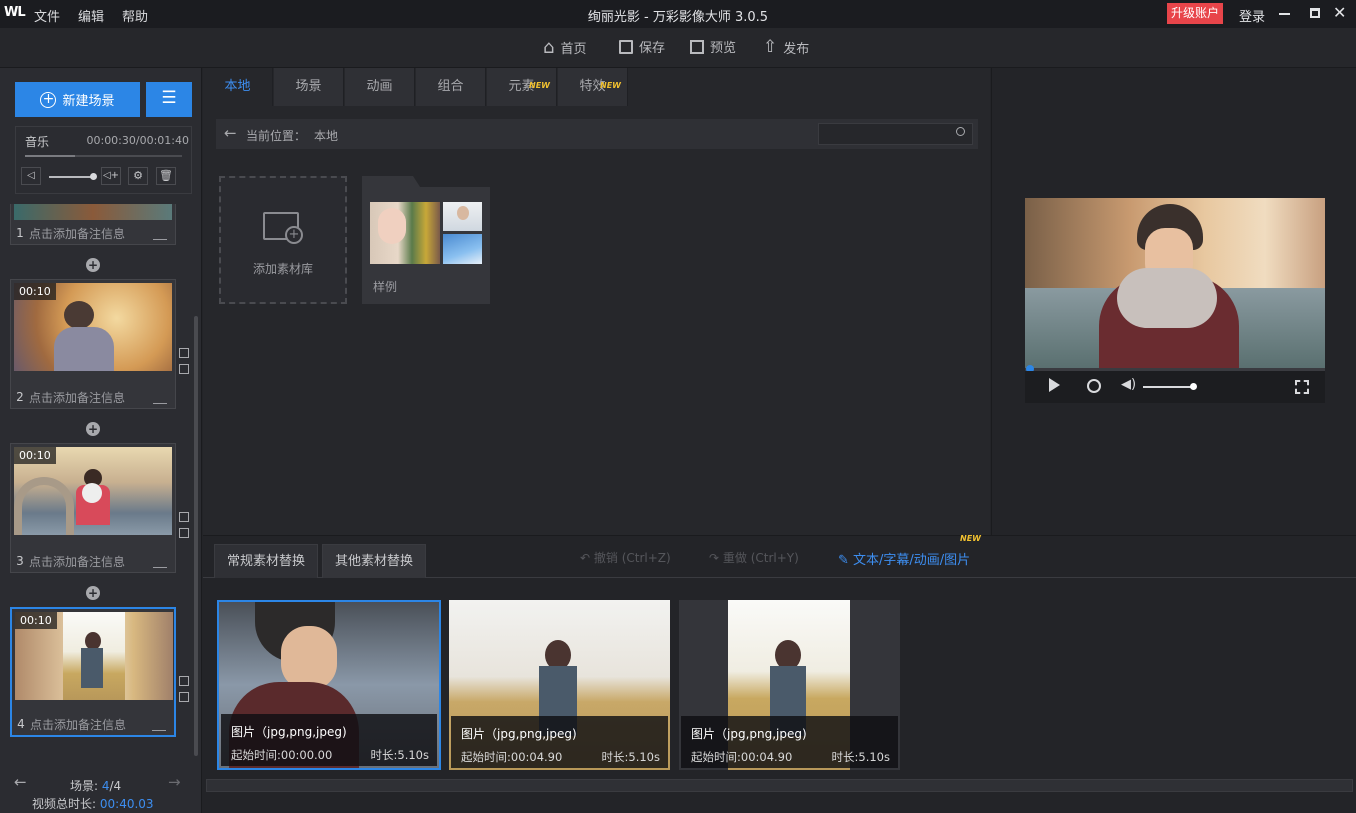 The image size is (1356, 813). What do you see at coordinates (642, 46) in the screenshot?
I see `save-button: 保存` at bounding box center [642, 46].